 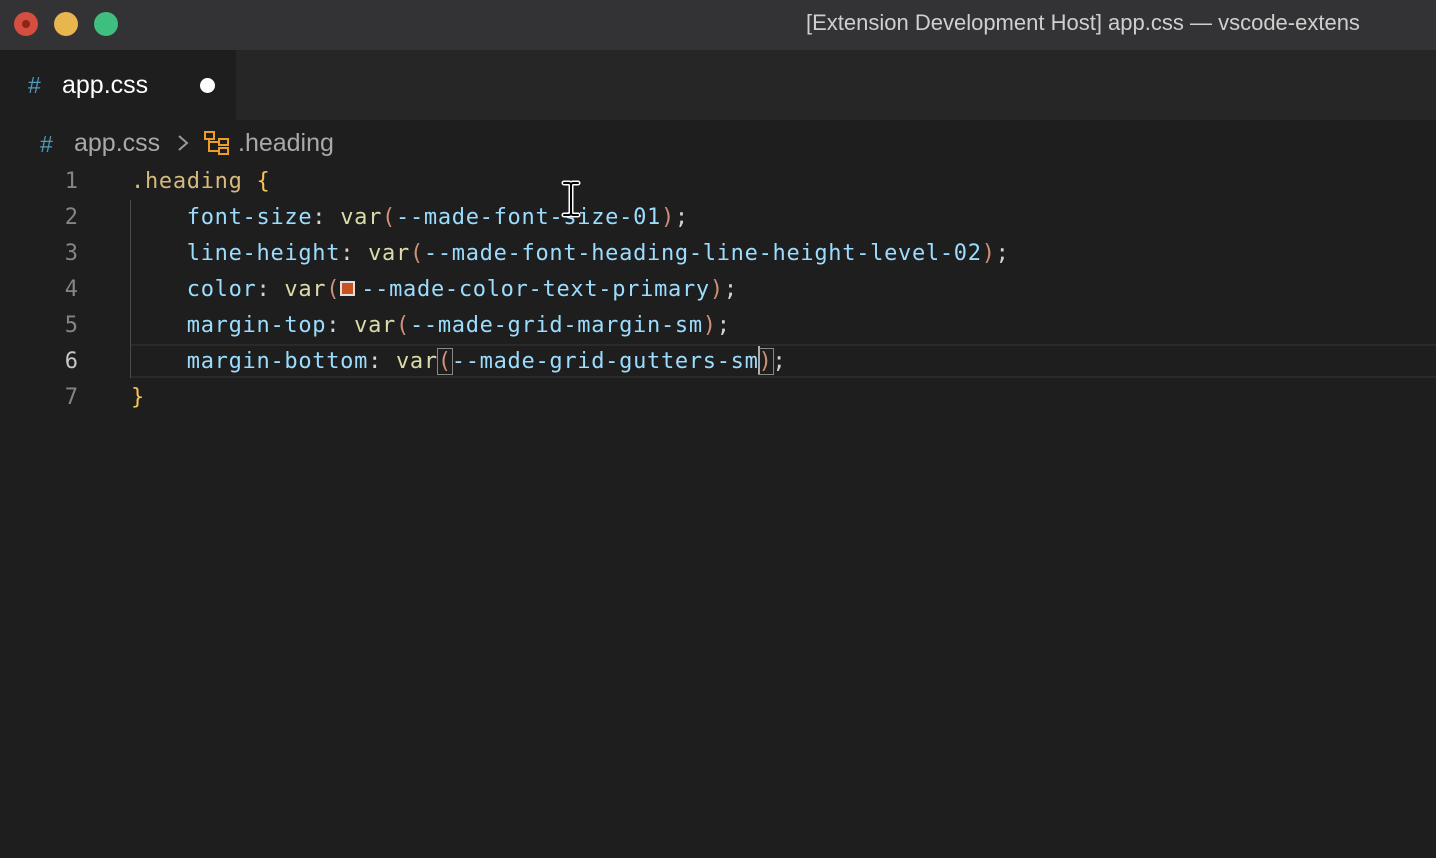 I want to click on maximize-window-button, so click(x=106, y=24).